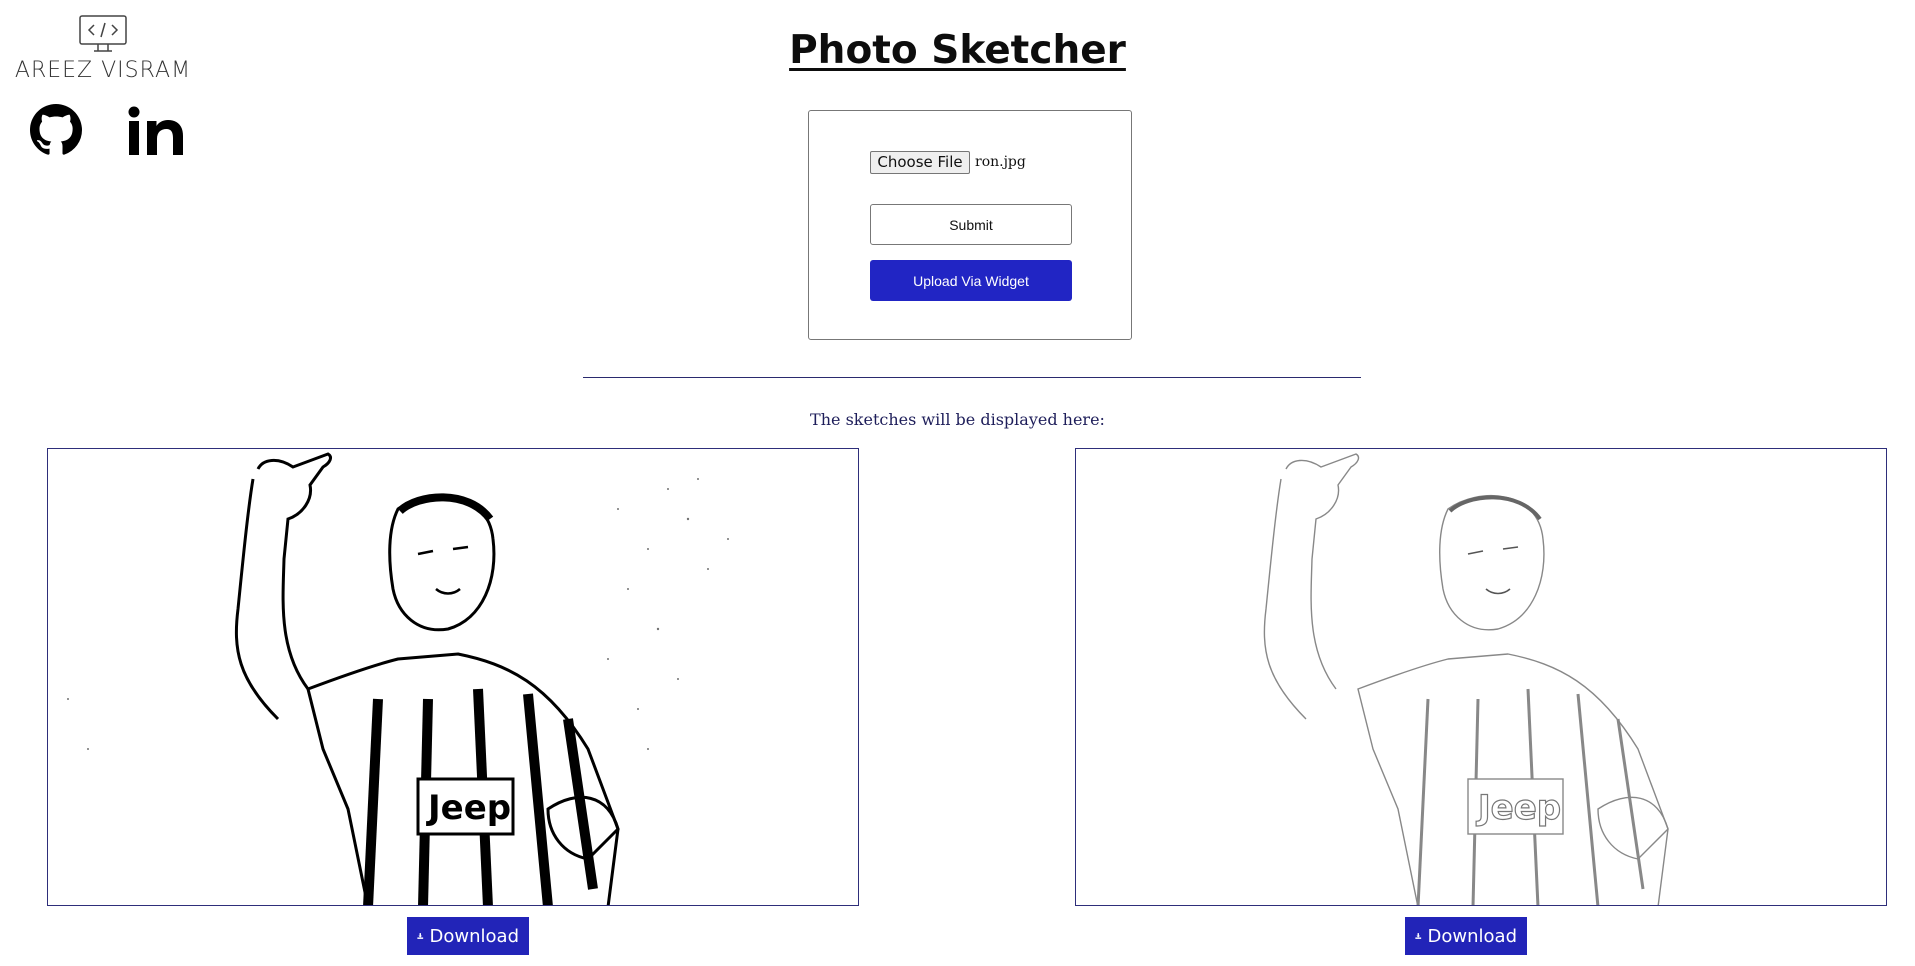 The height and width of the screenshot is (966, 1915). What do you see at coordinates (156, 131) in the screenshot?
I see `linkedin-icon` at bounding box center [156, 131].